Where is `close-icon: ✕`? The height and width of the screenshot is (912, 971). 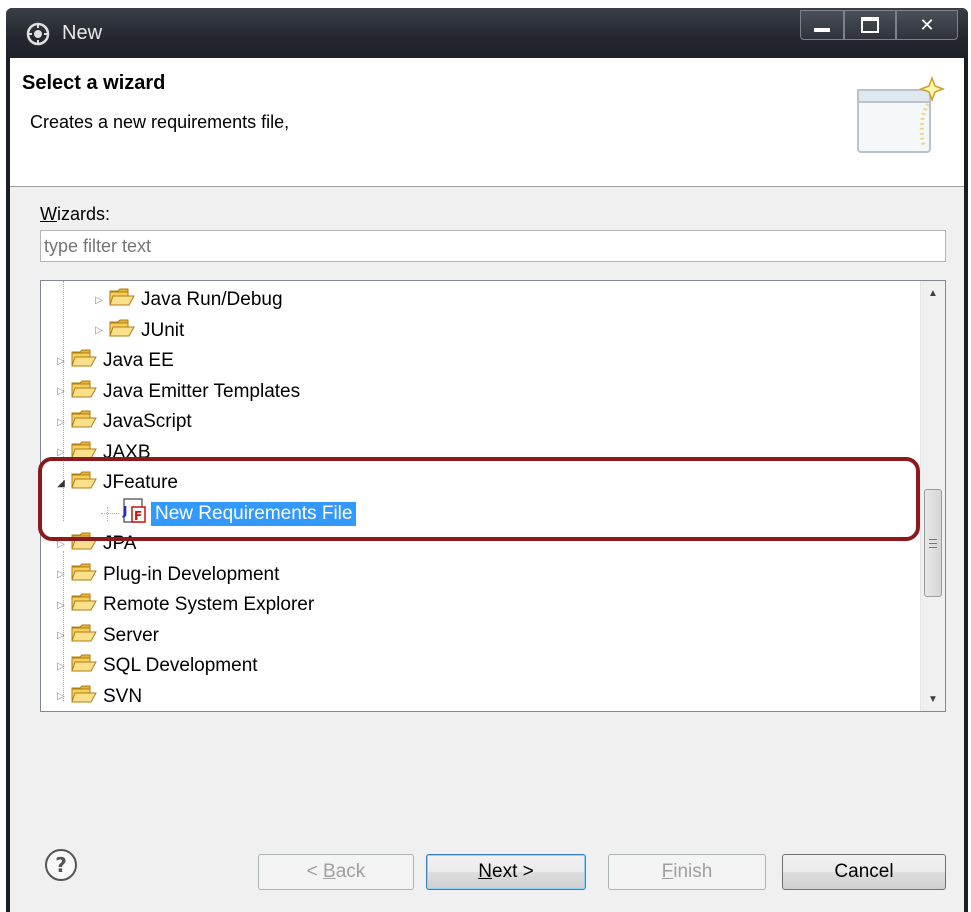
close-icon: ✕ is located at coordinates (927, 24).